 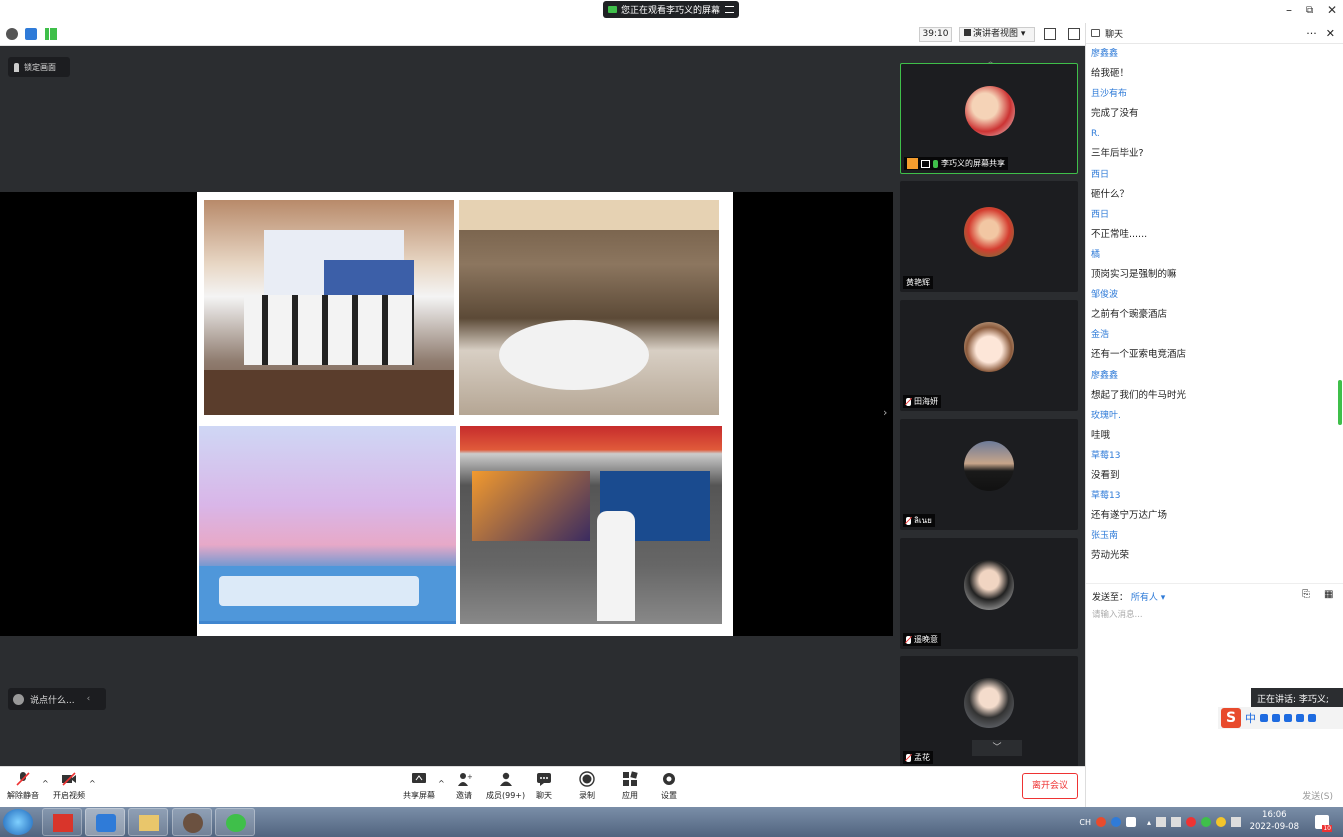 I want to click on close-chat-icon: ✕, so click(x=1330, y=33).